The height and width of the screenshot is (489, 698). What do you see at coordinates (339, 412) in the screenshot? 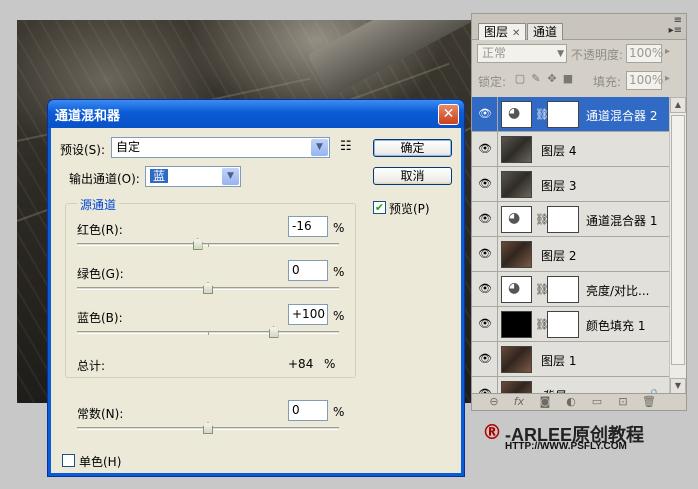
I see `constant-percent: %` at bounding box center [339, 412].